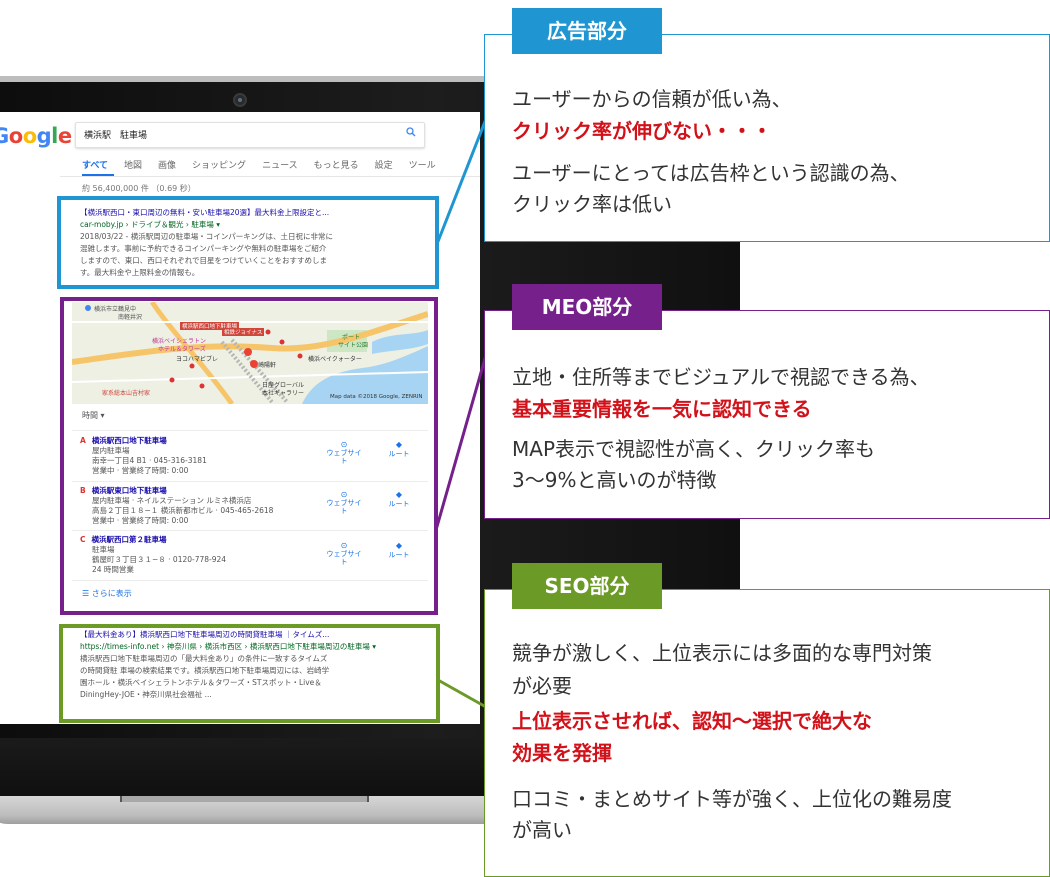 This screenshot has width=1050, height=877. I want to click on seo-callout-highlight: 上位表示させれば、認知〜選択で絶大な, so click(692, 721).